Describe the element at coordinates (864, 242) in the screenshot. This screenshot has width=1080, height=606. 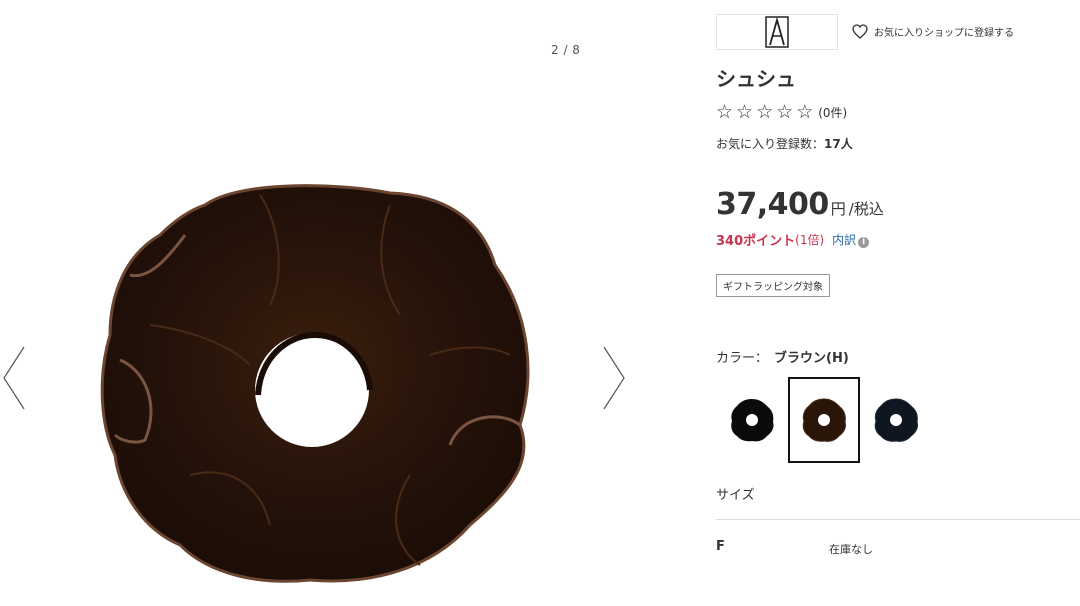
I see `info-icon: i` at that location.